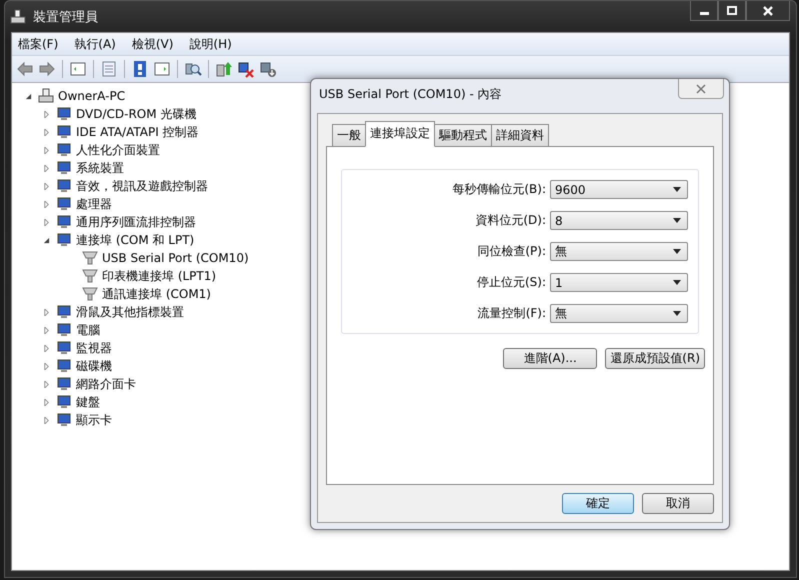 The image size is (799, 580). I want to click on tab: 一般, so click(349, 135).